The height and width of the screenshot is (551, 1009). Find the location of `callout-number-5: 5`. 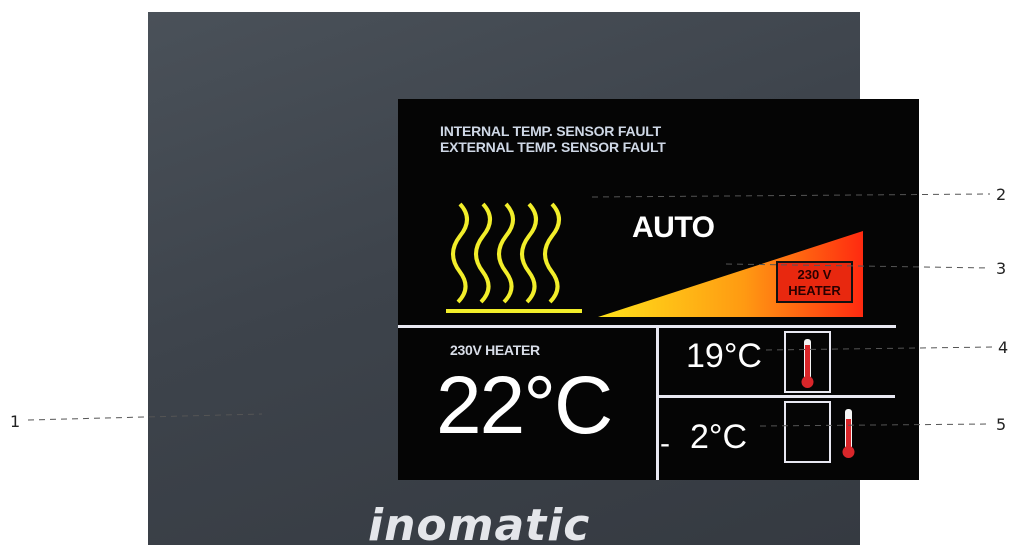

callout-number-5: 5 is located at coordinates (1001, 424).